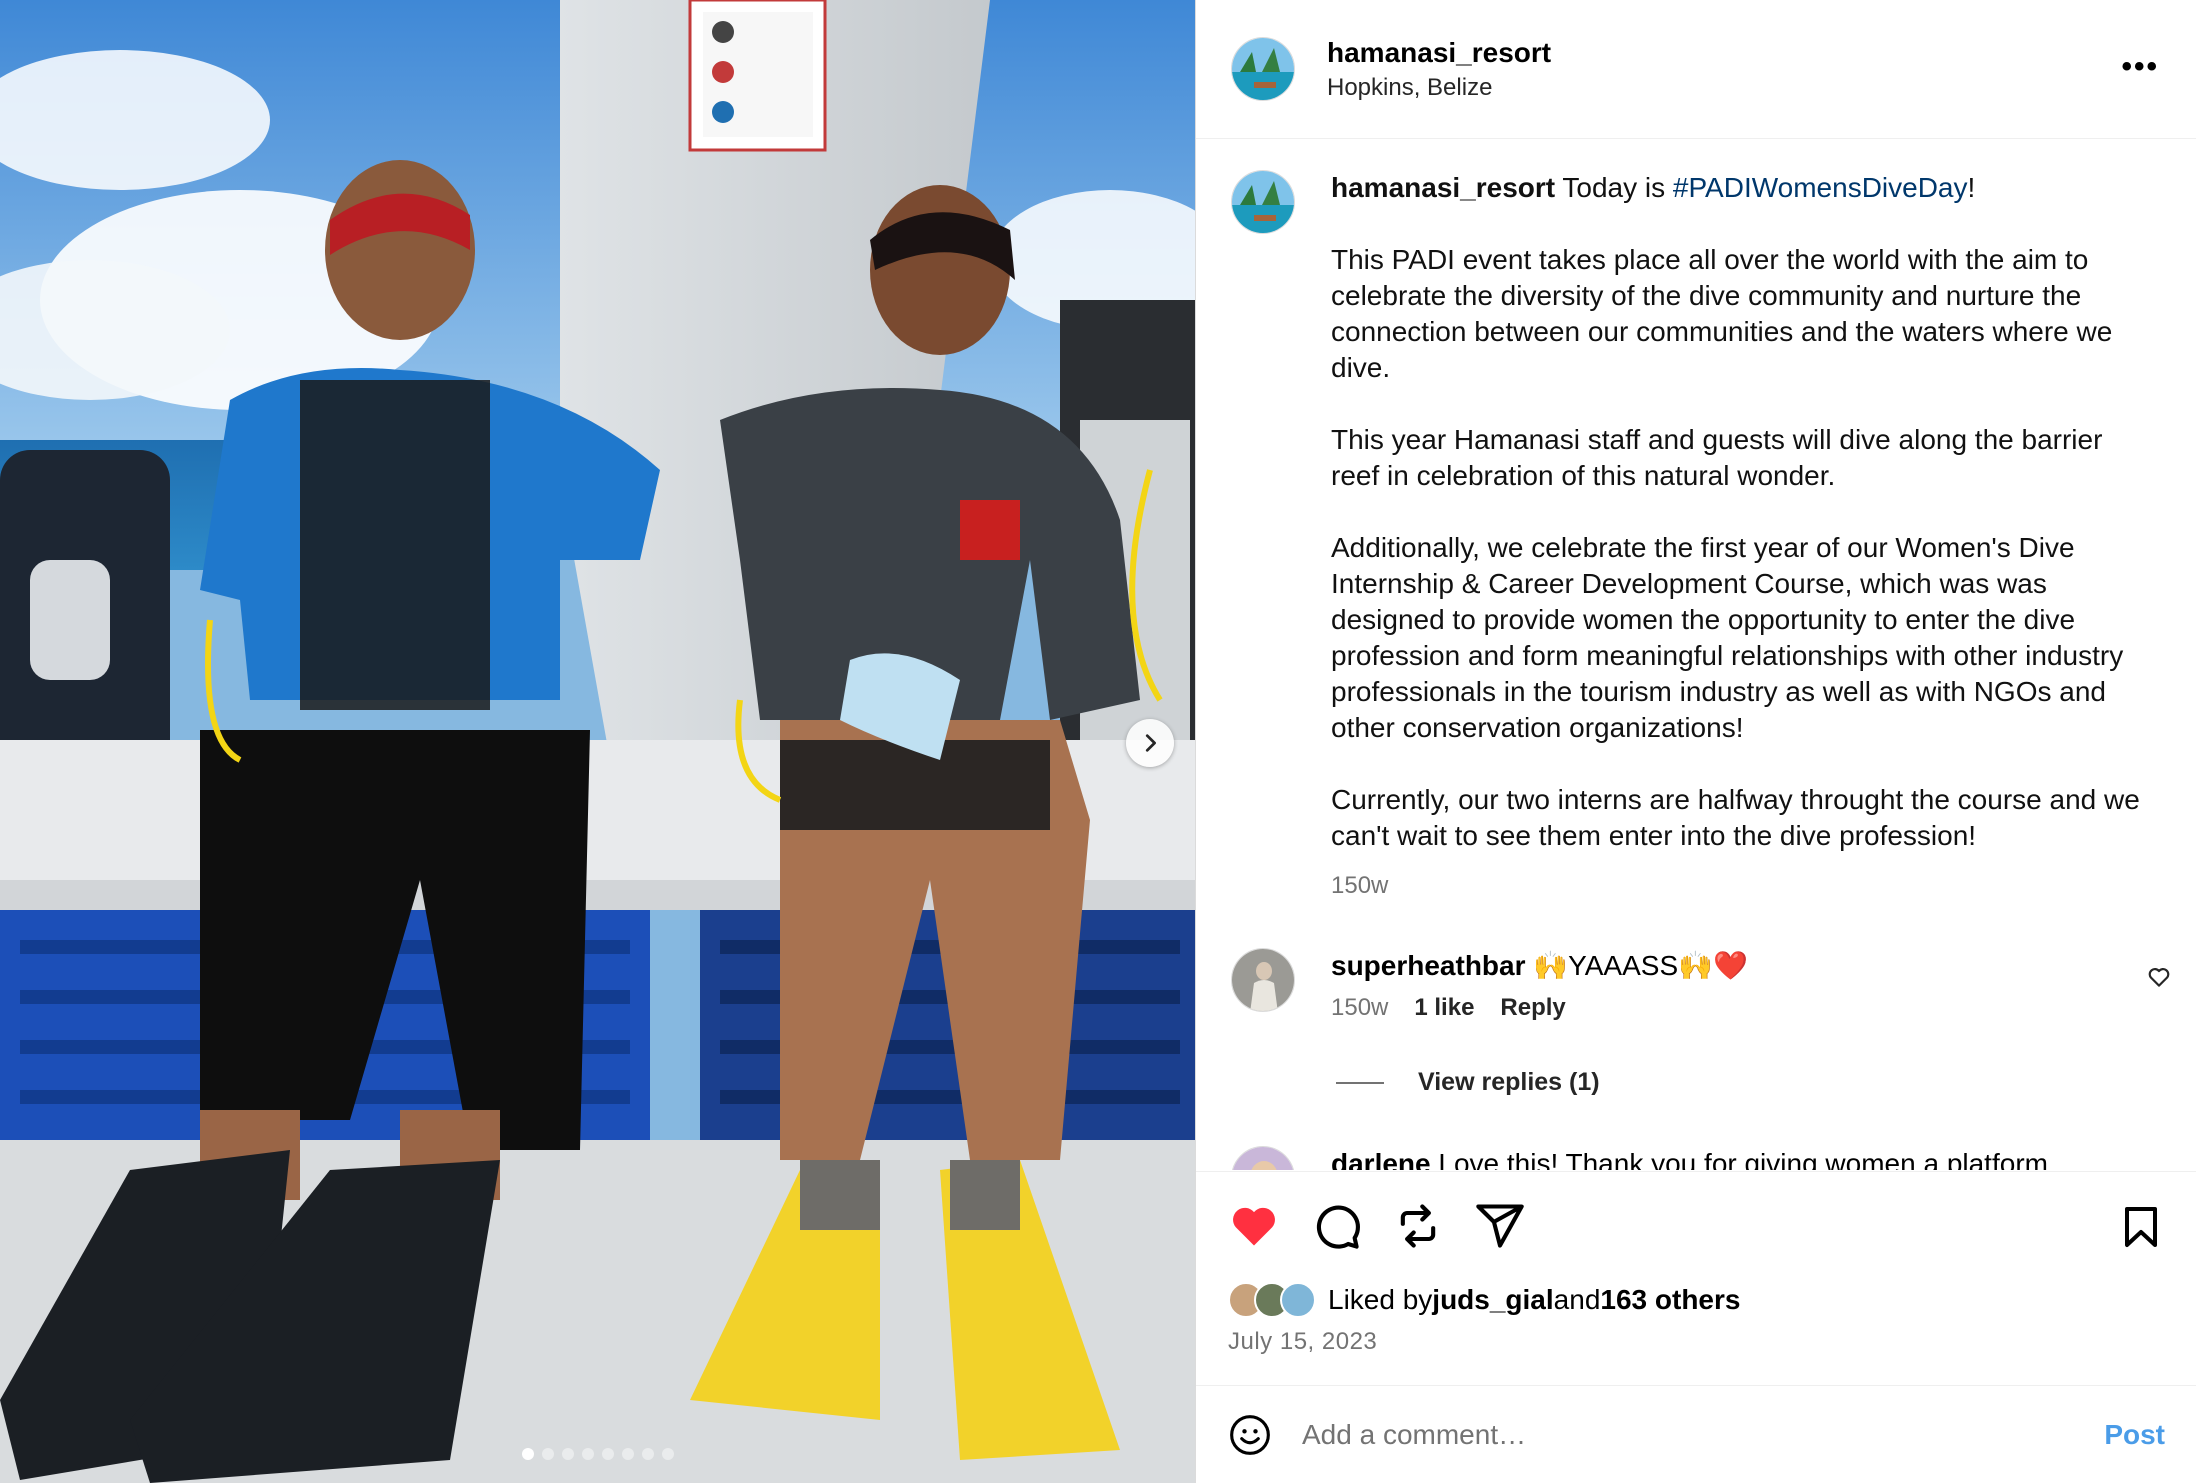 Image resolution: width=2196 pixels, height=1484 pixels. What do you see at coordinates (1636, 965) in the screenshot?
I see `comment-text: 🙌YAAASS🙌❤️` at bounding box center [1636, 965].